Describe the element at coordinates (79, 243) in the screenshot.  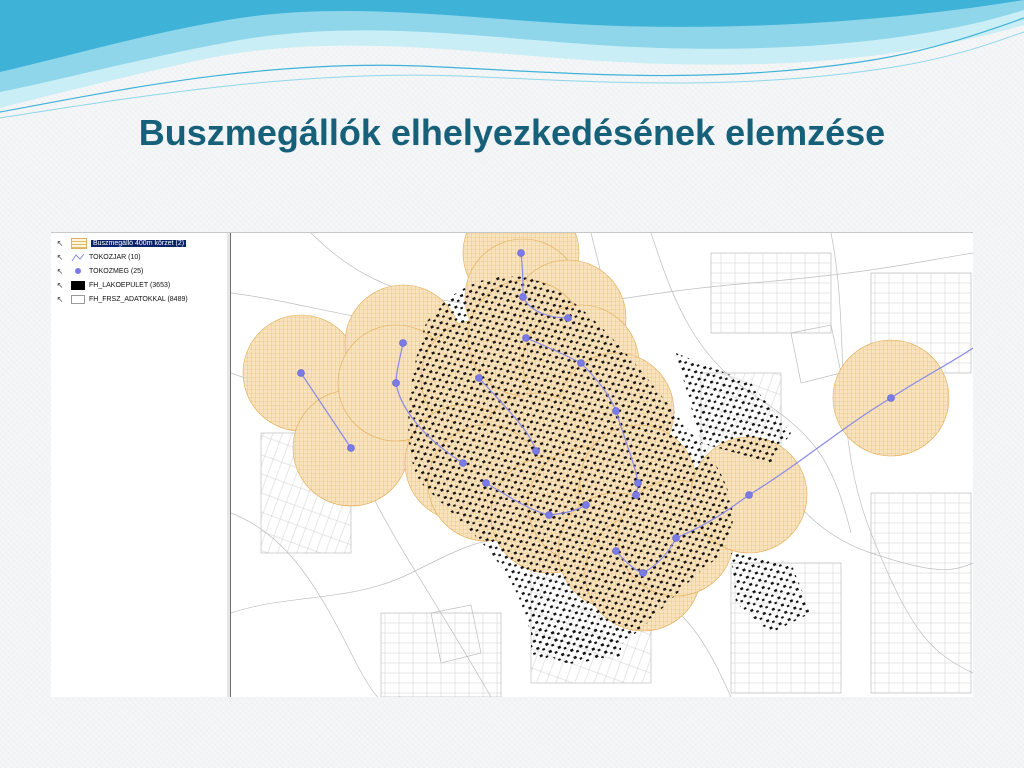
I see `buffer-grid-icon` at that location.